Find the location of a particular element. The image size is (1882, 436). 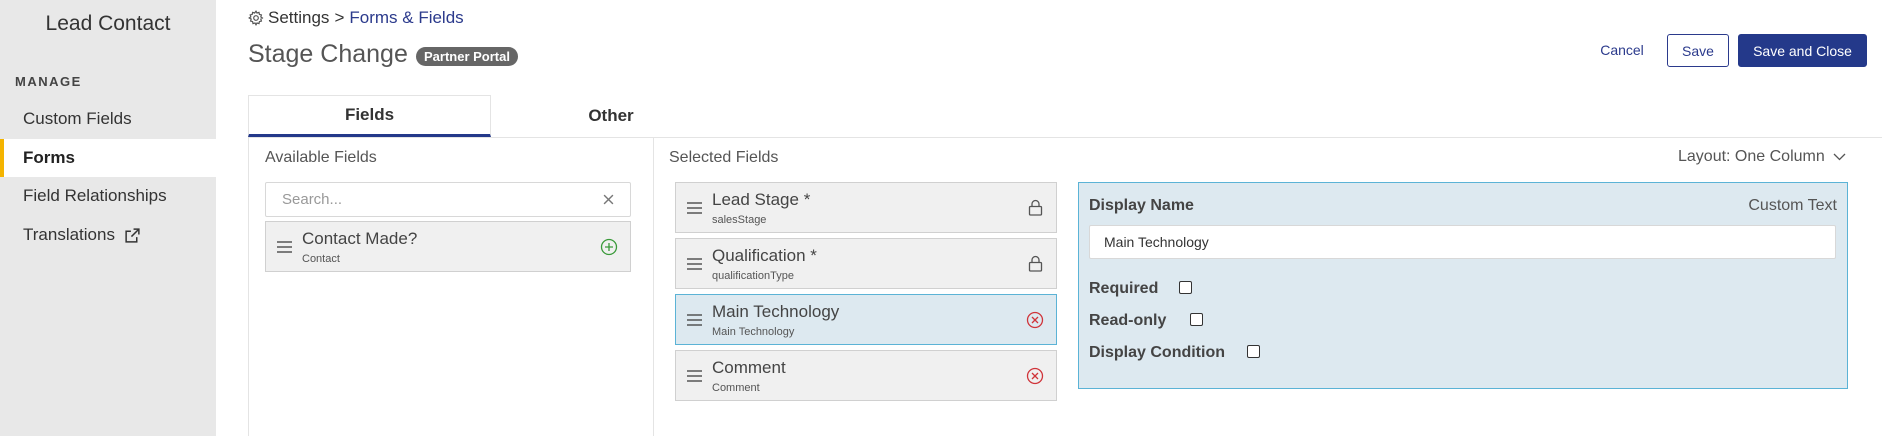

breadcrumb-forms-fields-link: Forms & Fields is located at coordinates (406, 18).